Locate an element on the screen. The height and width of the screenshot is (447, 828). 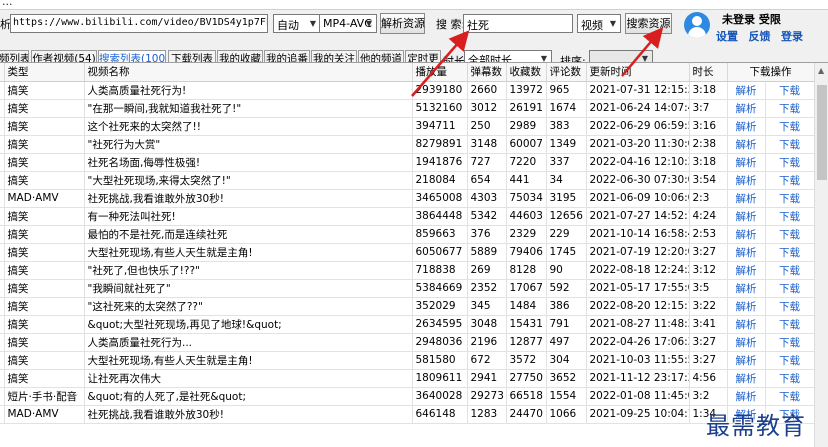
views-cell: 3864448 is located at coordinates (440, 216).